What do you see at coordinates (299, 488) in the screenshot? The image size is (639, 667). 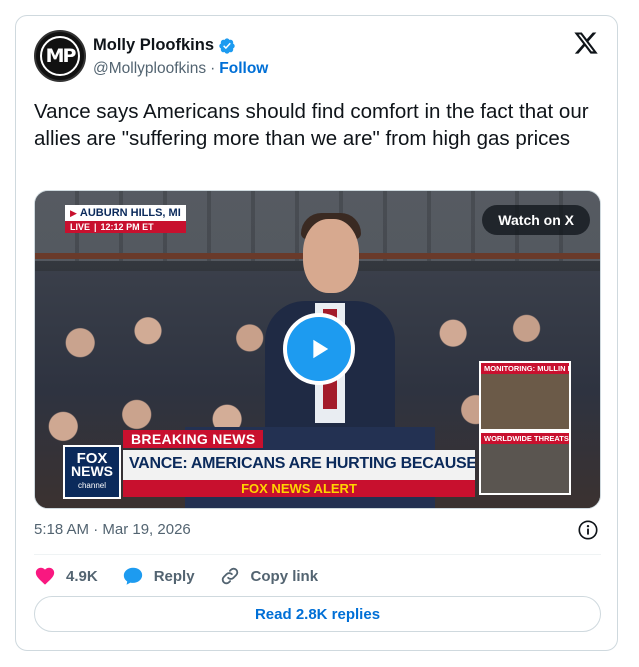 I see `fox-news-alert-bar: FOX NEWS ALERT` at bounding box center [299, 488].